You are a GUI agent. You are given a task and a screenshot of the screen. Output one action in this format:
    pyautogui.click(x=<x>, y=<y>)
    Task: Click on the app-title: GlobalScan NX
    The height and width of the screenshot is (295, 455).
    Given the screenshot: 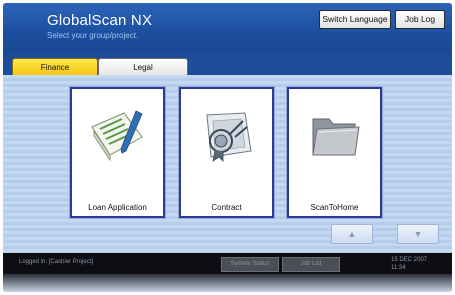 What is the action you would take?
    pyautogui.click(x=100, y=20)
    